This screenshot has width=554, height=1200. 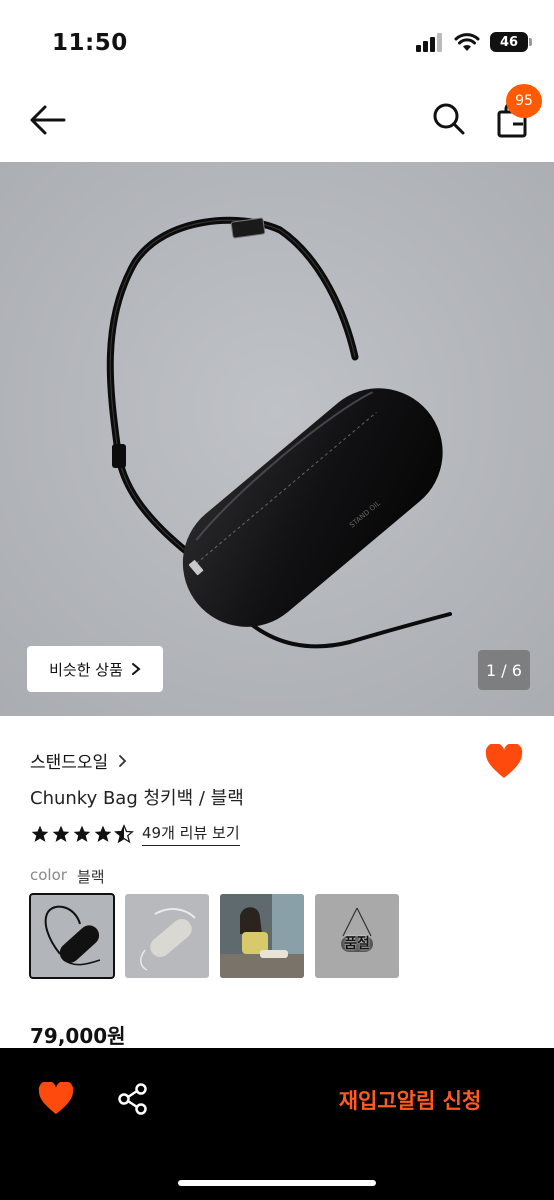 What do you see at coordinates (357, 944) in the screenshot?
I see `soldout-label: 품절` at bounding box center [357, 944].